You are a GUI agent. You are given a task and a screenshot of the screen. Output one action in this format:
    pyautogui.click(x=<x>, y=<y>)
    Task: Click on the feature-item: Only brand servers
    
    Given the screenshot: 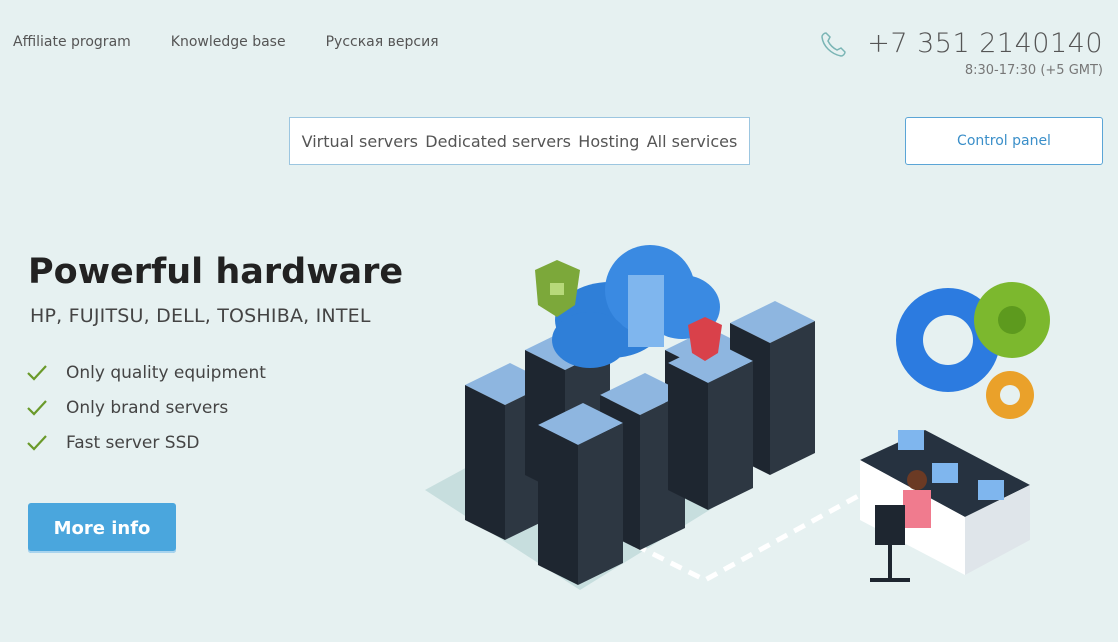 What is the action you would take?
    pyautogui.click(x=146, y=407)
    